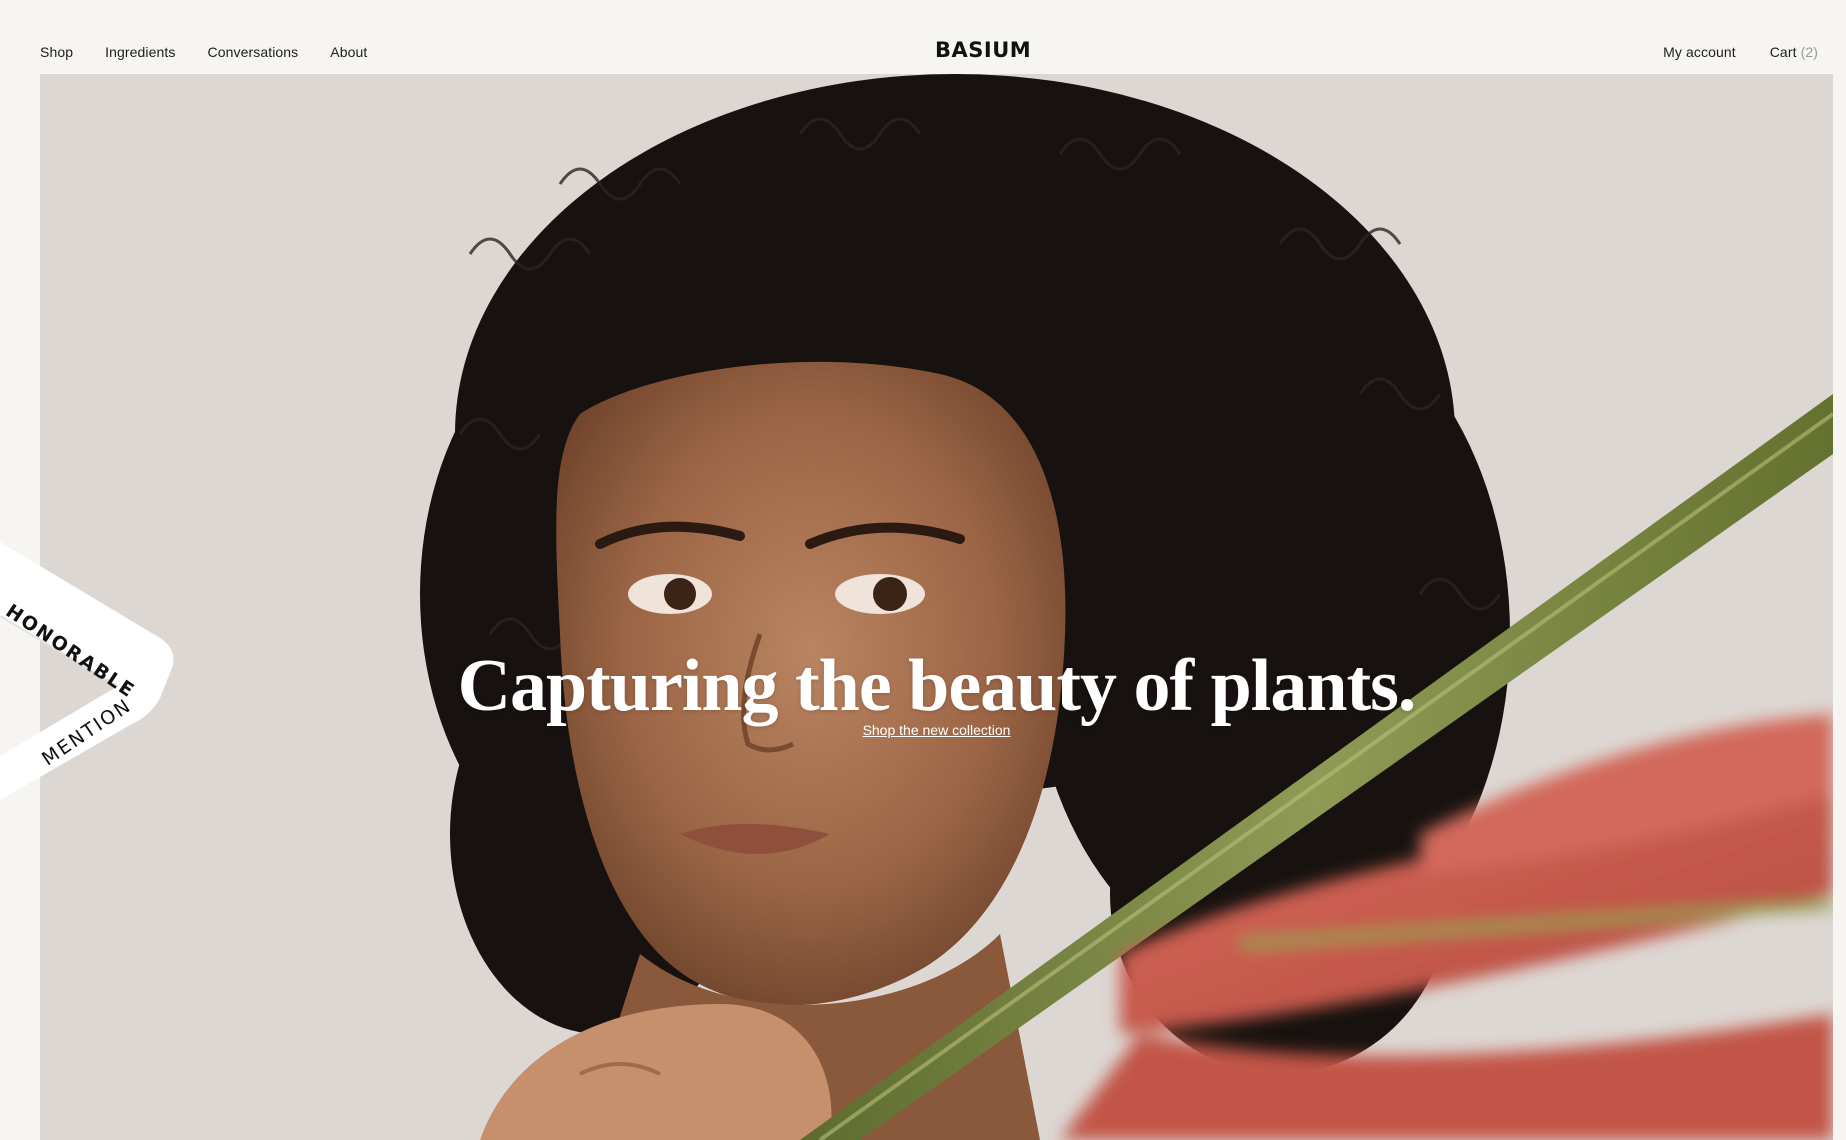 The image size is (1846, 1140). I want to click on cart-link: Cart (2), so click(1794, 52).